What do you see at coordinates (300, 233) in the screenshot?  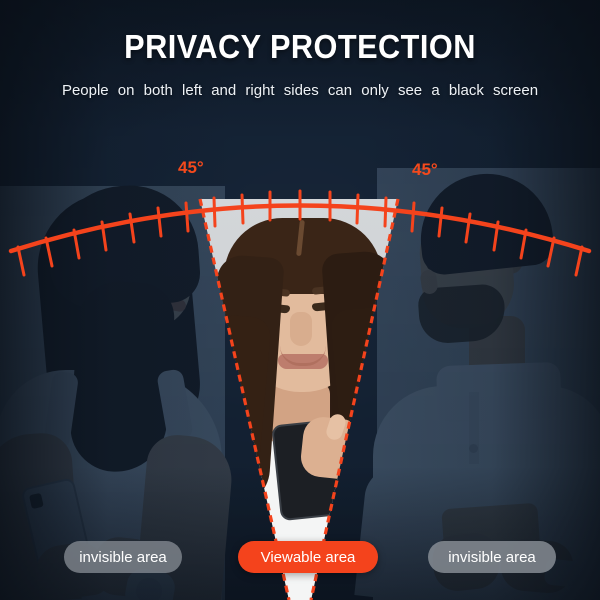 I see `arc-ticks` at bounding box center [300, 233].